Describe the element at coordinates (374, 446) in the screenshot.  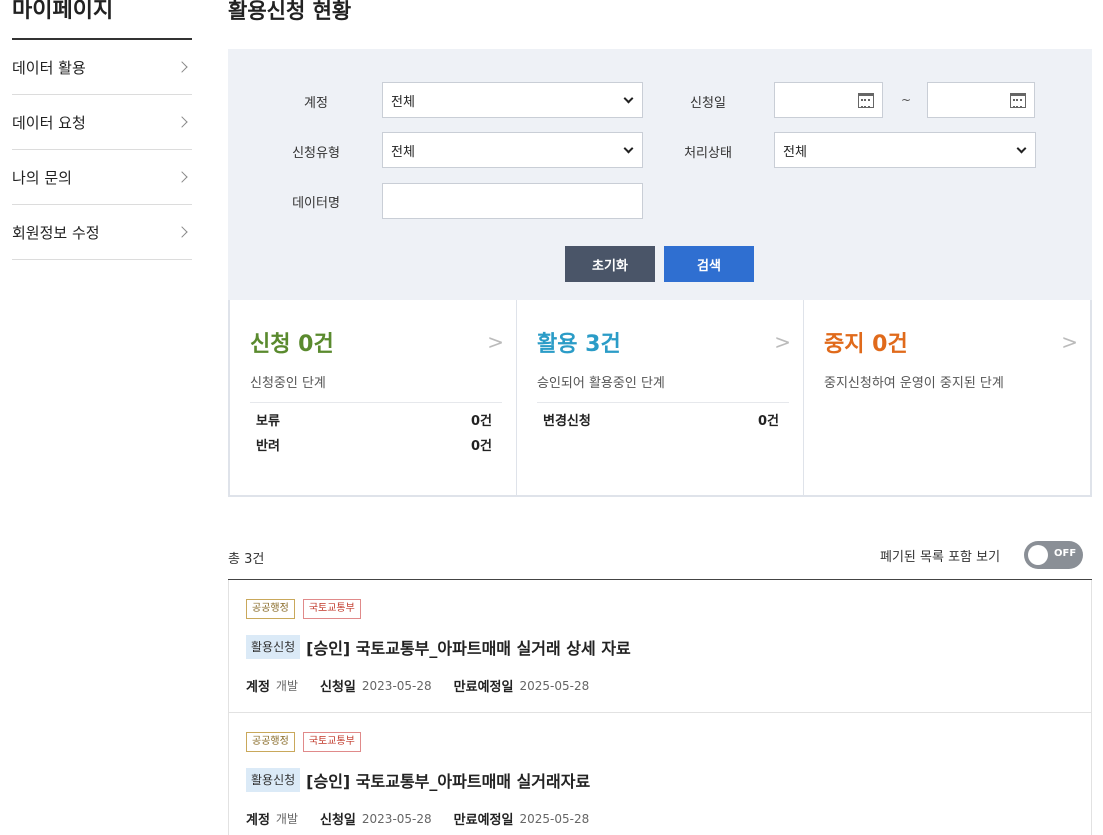
I see `status-row: 반려 0건` at that location.